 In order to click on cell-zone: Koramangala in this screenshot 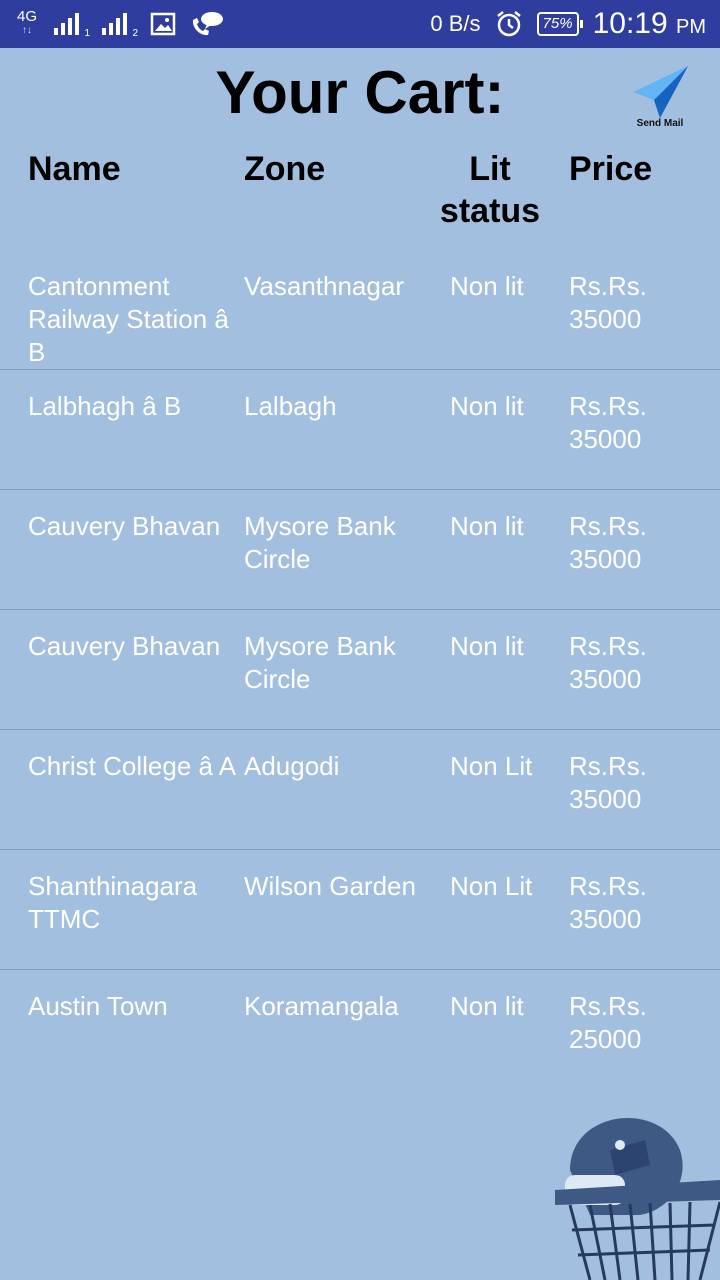, I will do `click(321, 1006)`.